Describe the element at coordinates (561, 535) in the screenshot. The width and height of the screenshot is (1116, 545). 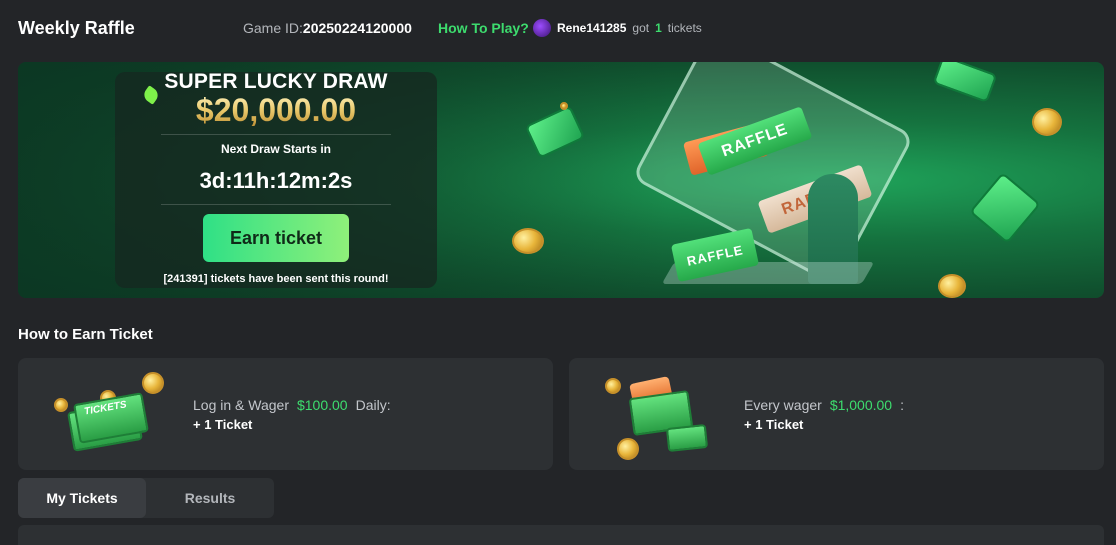
I see `tickets-panel` at that location.